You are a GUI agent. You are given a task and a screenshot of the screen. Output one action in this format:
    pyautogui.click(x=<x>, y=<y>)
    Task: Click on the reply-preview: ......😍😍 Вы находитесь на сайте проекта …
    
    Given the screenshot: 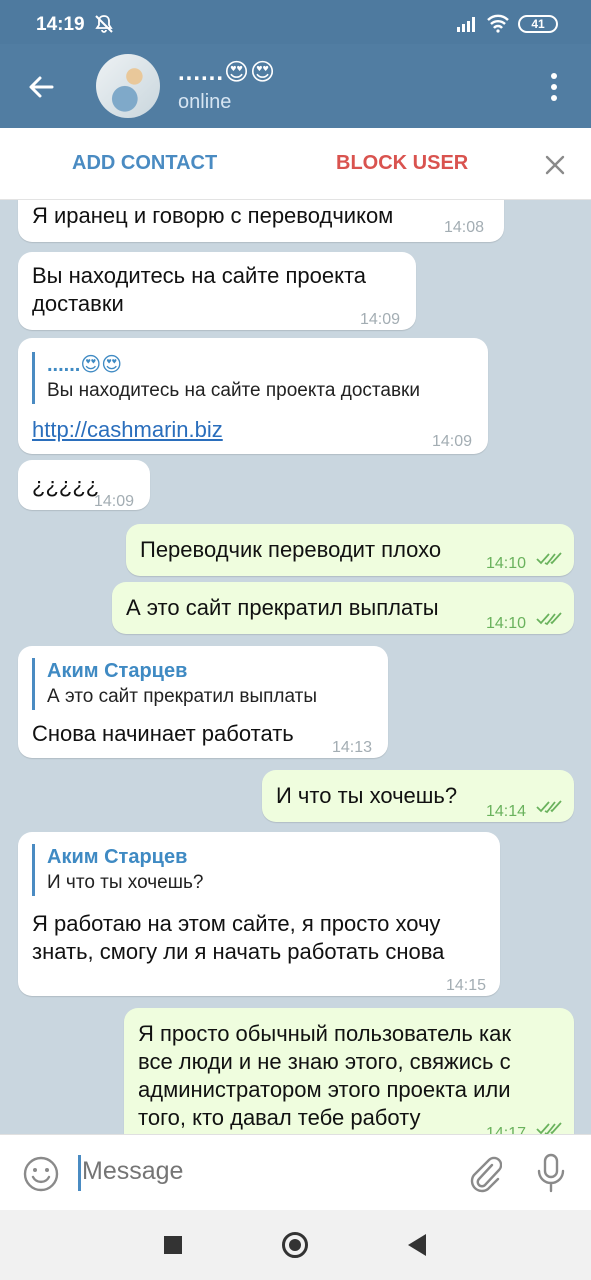 What is the action you would take?
    pyautogui.click(x=226, y=378)
    